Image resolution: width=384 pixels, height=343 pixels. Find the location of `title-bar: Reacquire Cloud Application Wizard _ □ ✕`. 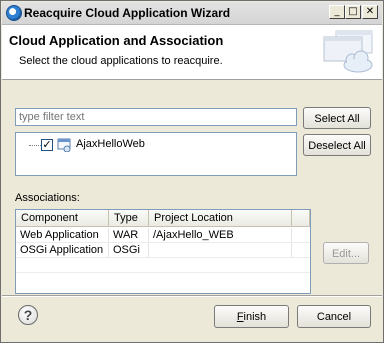

title-bar: Reacquire Cloud Application Wizard _ □ ✕ is located at coordinates (192, 13).